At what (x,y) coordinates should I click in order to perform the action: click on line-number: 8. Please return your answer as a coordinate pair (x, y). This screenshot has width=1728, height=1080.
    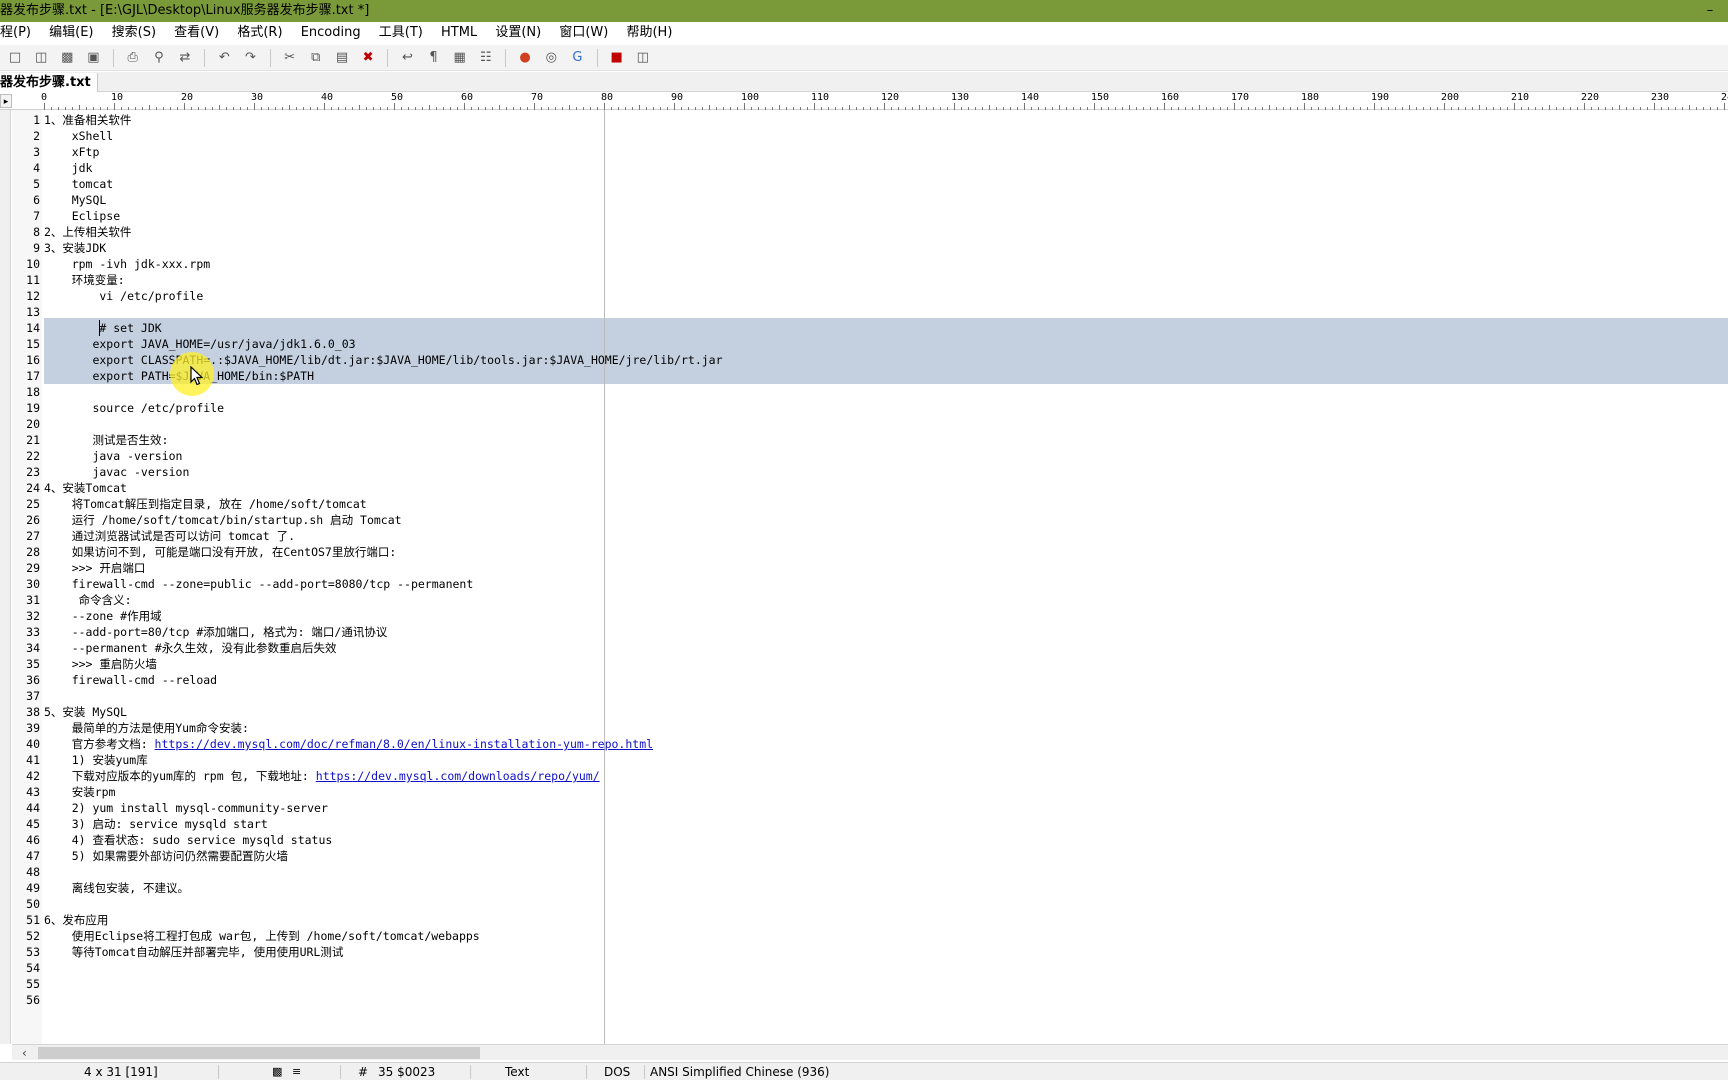
    Looking at the image, I should click on (36, 232).